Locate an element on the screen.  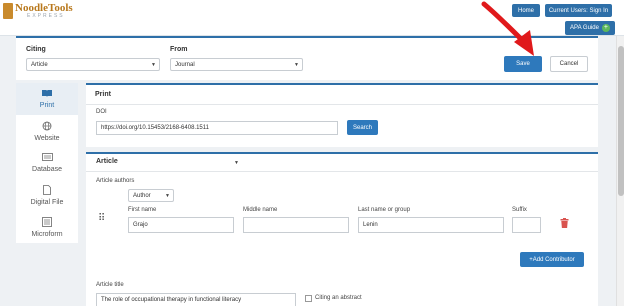
sidebar-item-label: Microform is located at coordinates (47, 234).